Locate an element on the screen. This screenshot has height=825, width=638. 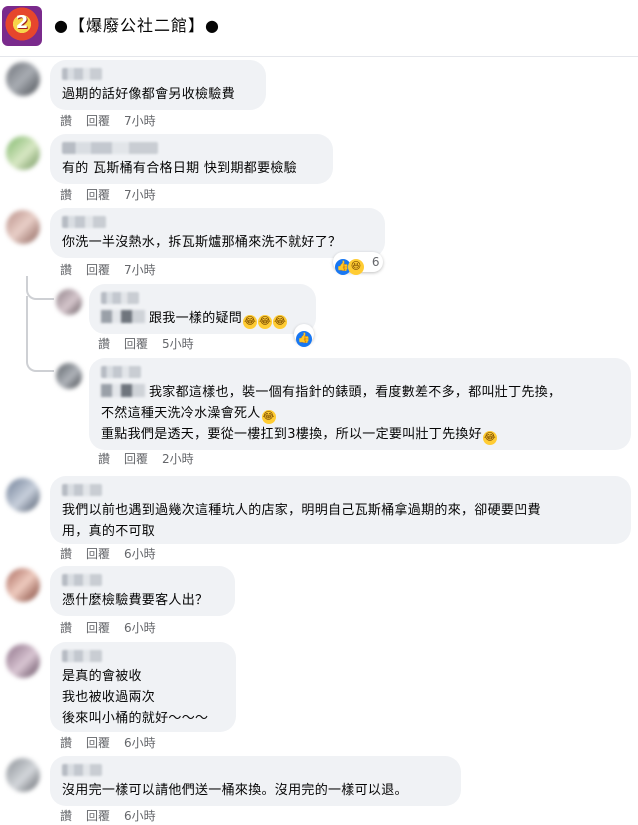
comment-text: 重點我們是透天，要從一樓扛到3樓換，所以一定要叫壯丁先換好 😂 is located at coordinates (299, 436).